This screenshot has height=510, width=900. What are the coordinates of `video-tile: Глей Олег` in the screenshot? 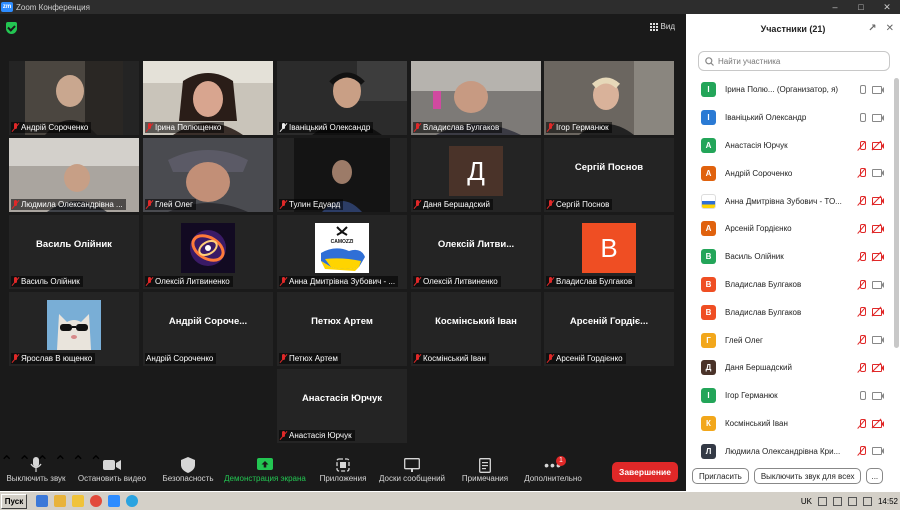 It's located at (208, 175).